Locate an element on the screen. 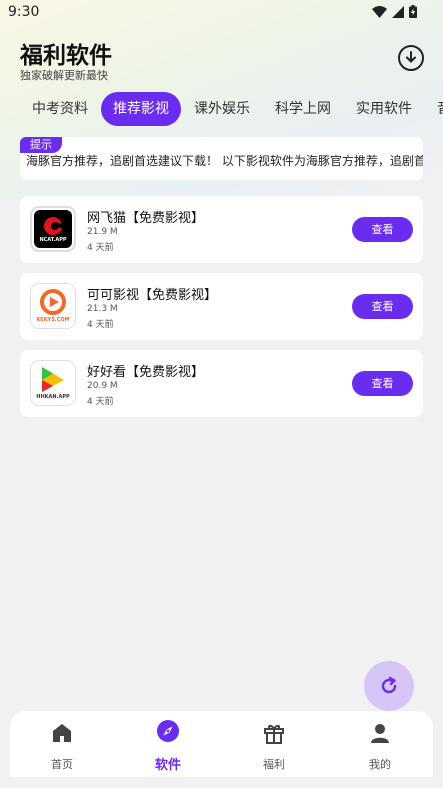 The image size is (443, 788). home-icon is located at coordinates (62, 733).